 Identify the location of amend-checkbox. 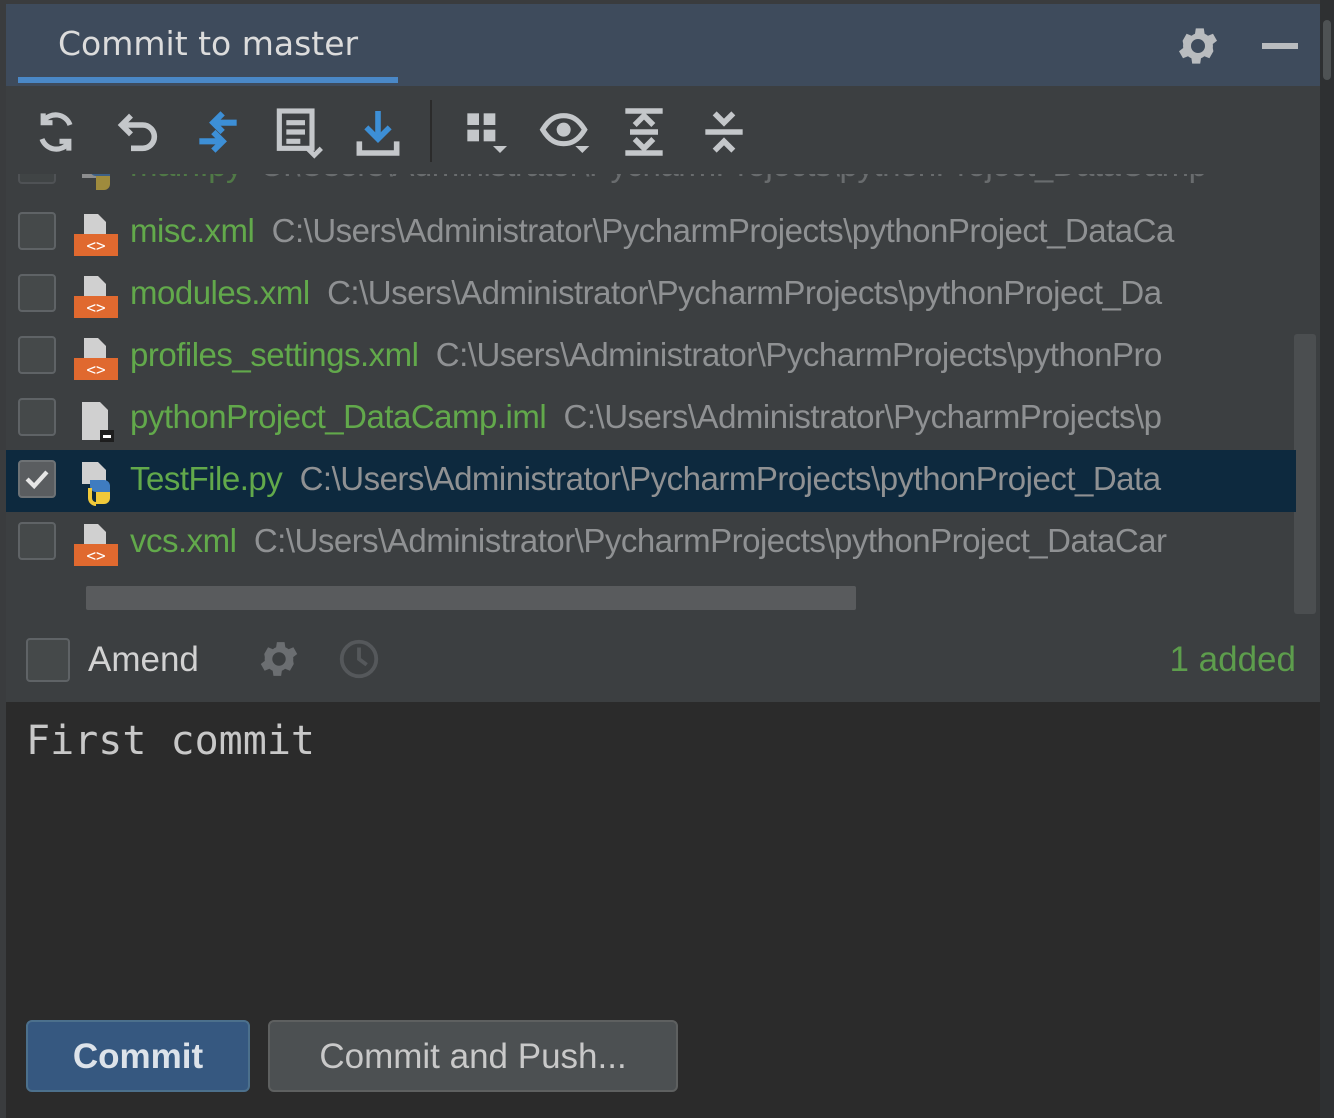
(48, 660).